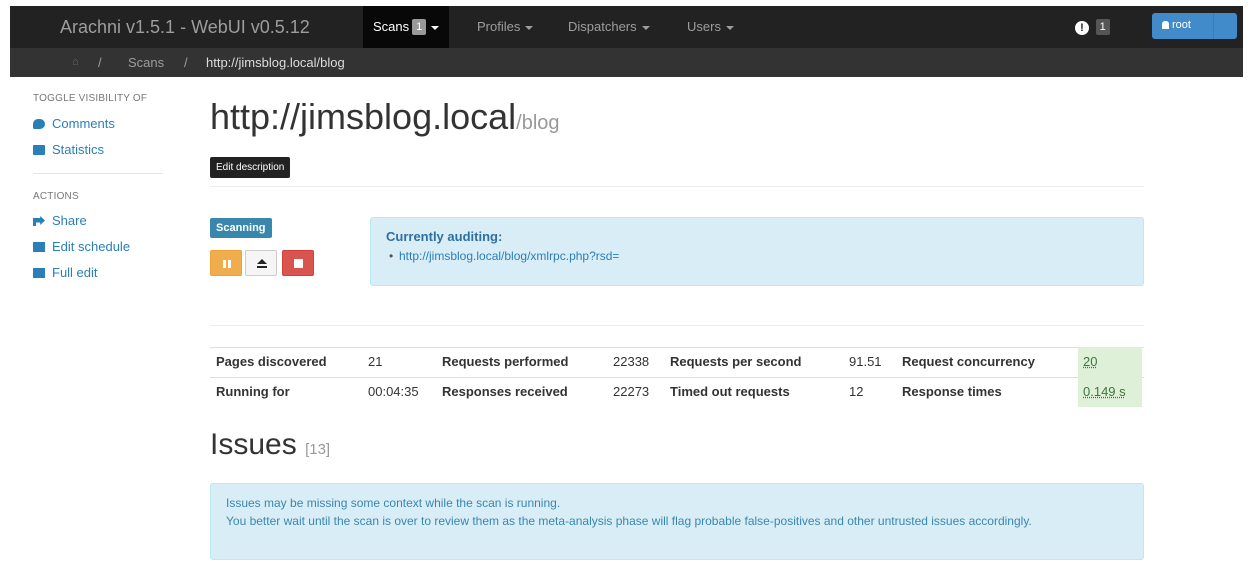  What do you see at coordinates (146, 62) in the screenshot?
I see `breadcrumb-scans: Scans` at bounding box center [146, 62].